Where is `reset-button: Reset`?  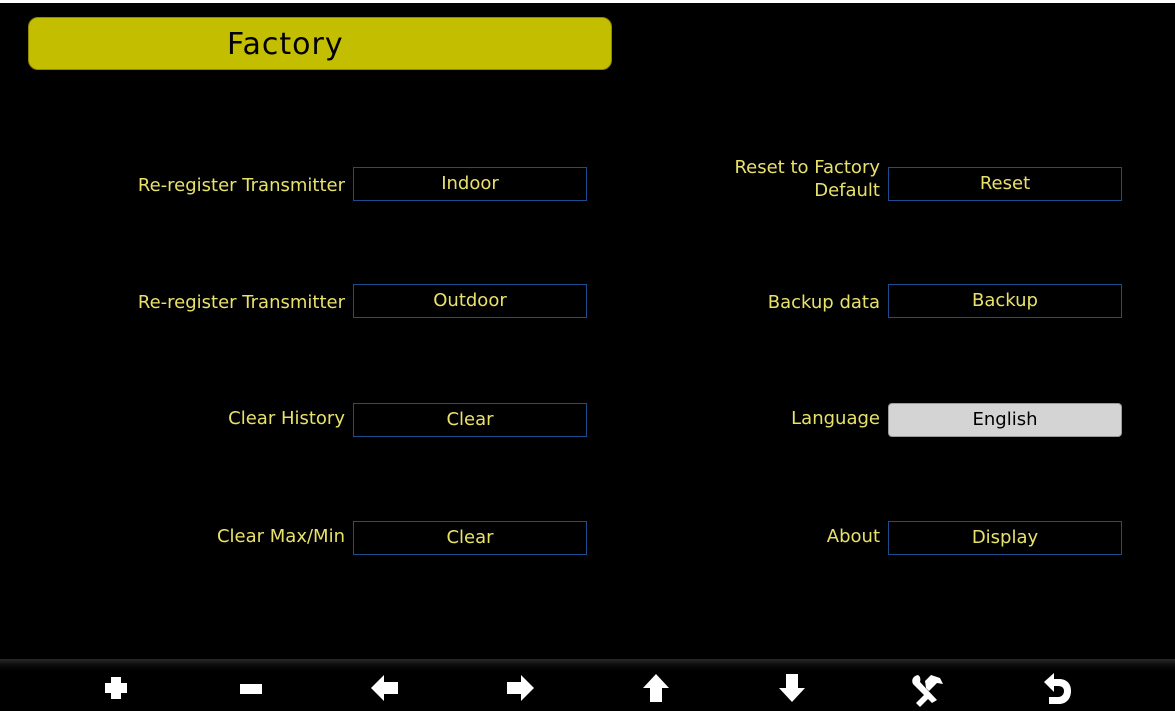 reset-button: Reset is located at coordinates (1005, 184).